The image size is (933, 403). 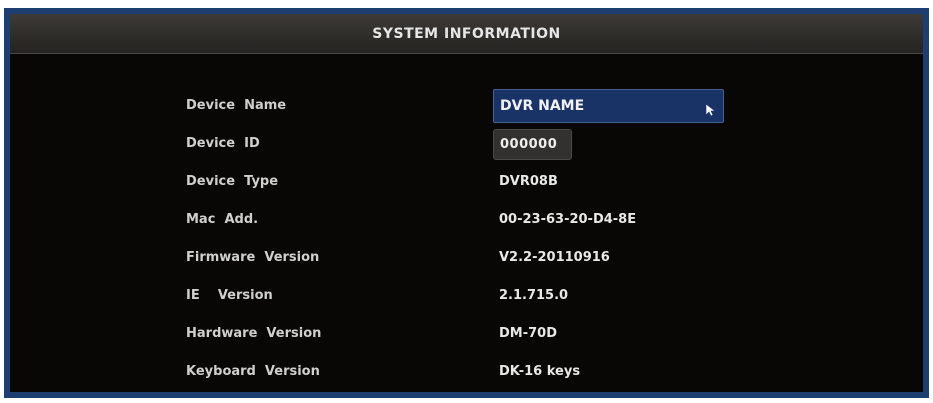 I want to click on ie-version-label: IE Version, so click(x=229, y=295).